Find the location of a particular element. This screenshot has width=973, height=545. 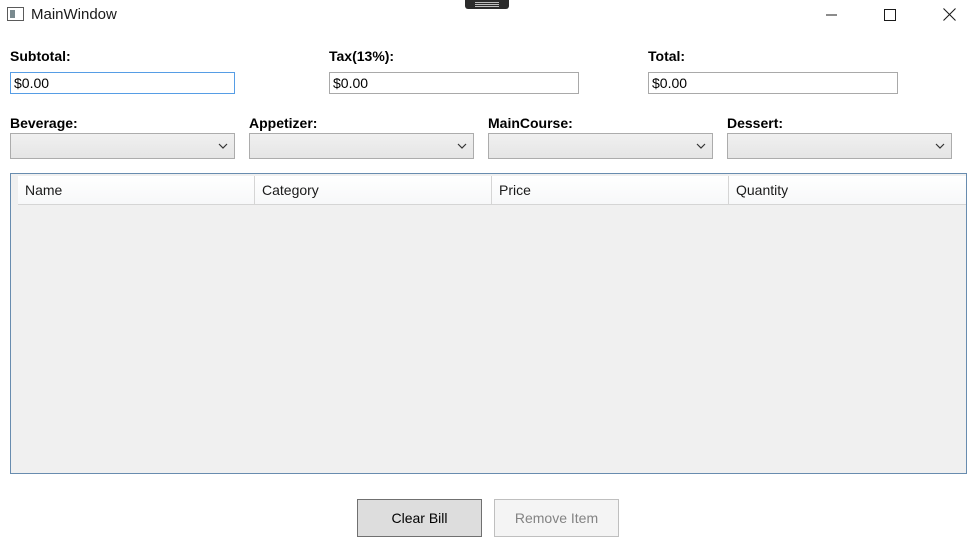

close-icon is located at coordinates (949, 14).